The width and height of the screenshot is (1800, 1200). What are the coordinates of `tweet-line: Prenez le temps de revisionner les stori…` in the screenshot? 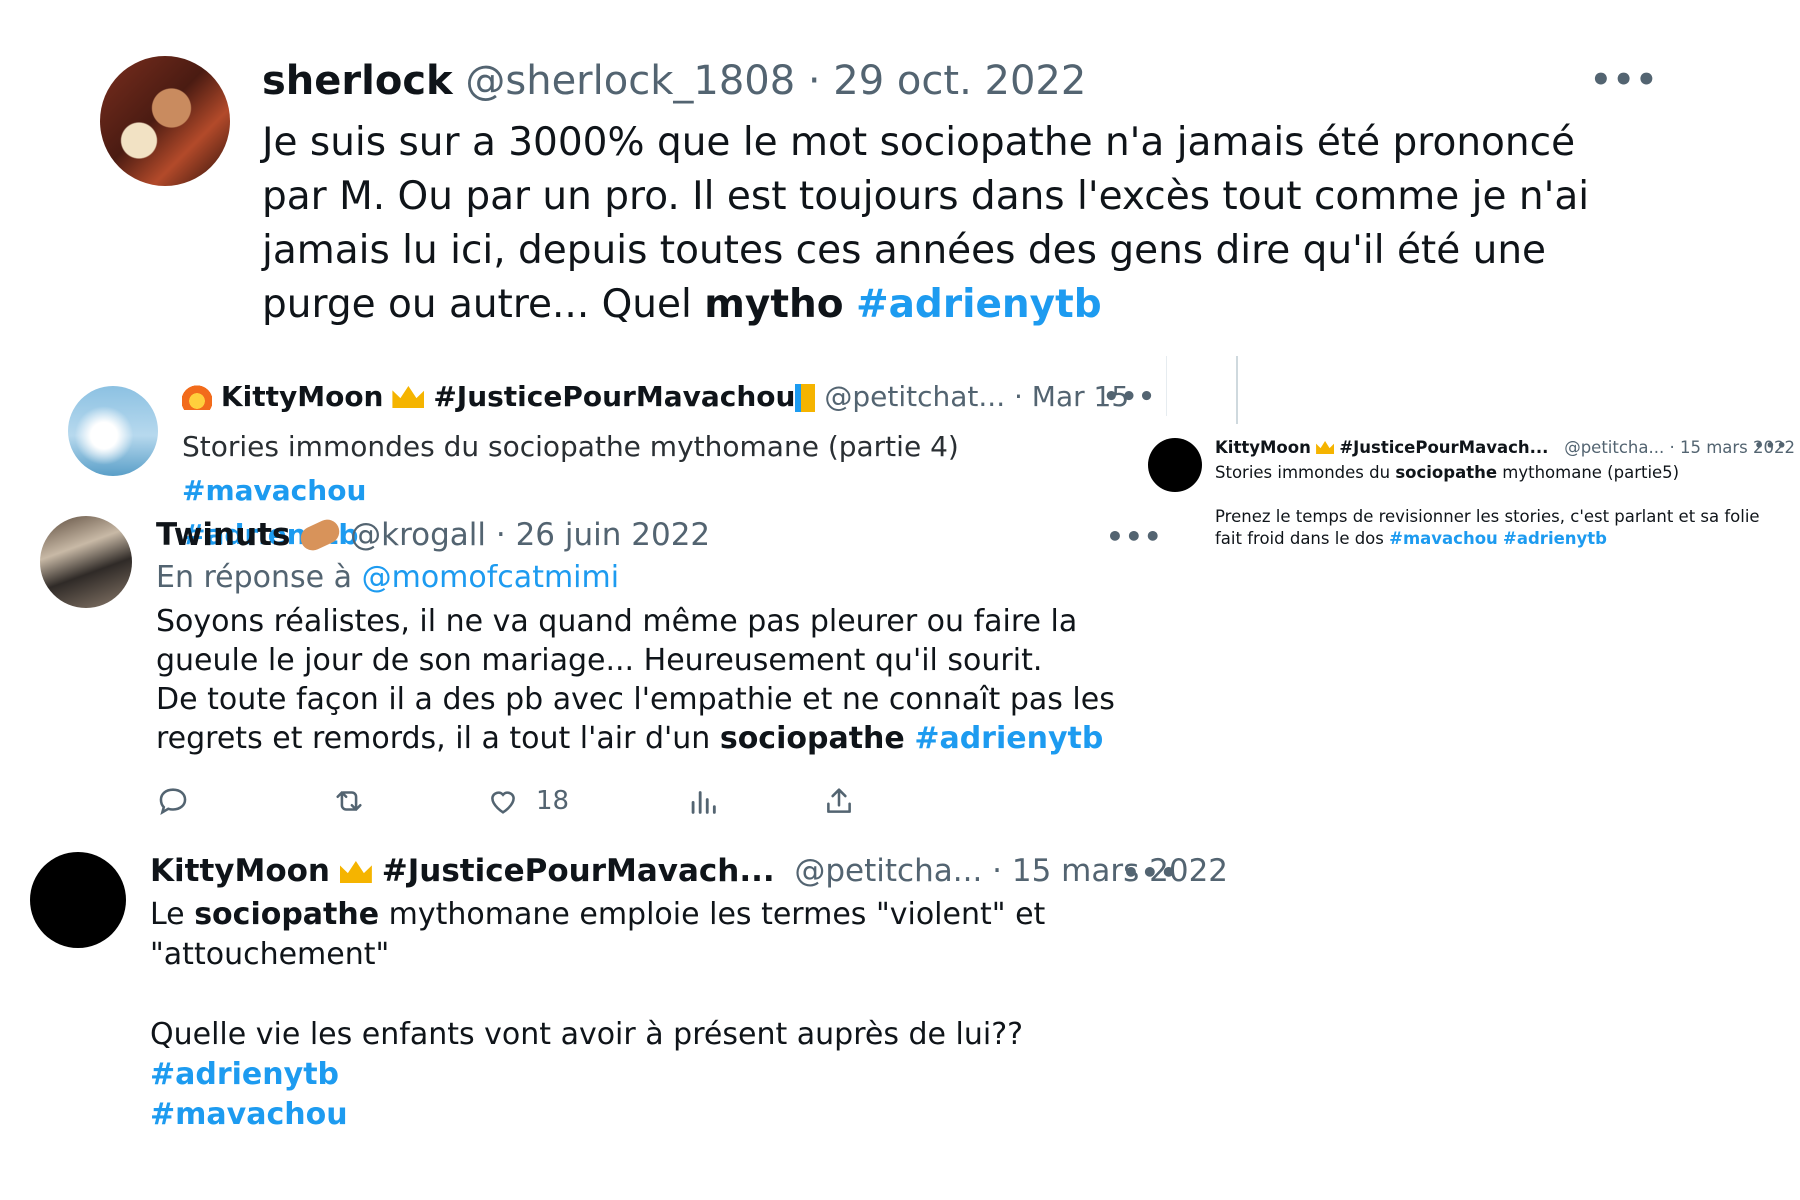 It's located at (1495, 528).